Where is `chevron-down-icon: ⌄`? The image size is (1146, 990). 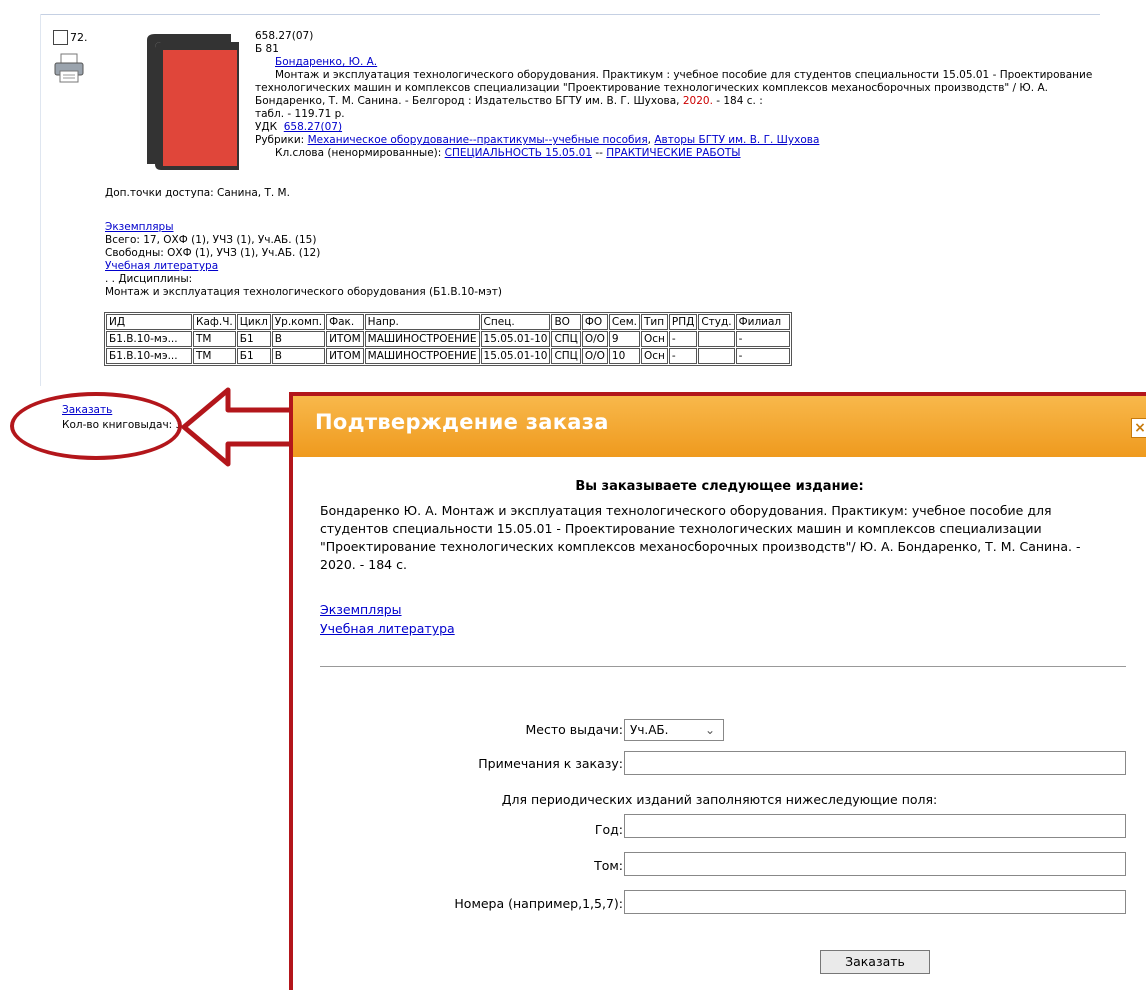
chevron-down-icon: ⌄ is located at coordinates (709, 730).